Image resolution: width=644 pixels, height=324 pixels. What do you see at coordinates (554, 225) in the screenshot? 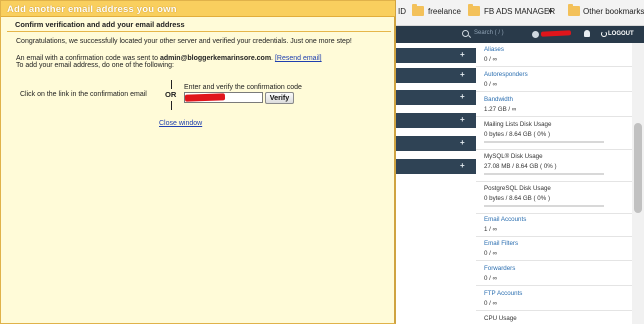
I see `stat-item: Email Accounts 1 / ∞` at bounding box center [554, 225].